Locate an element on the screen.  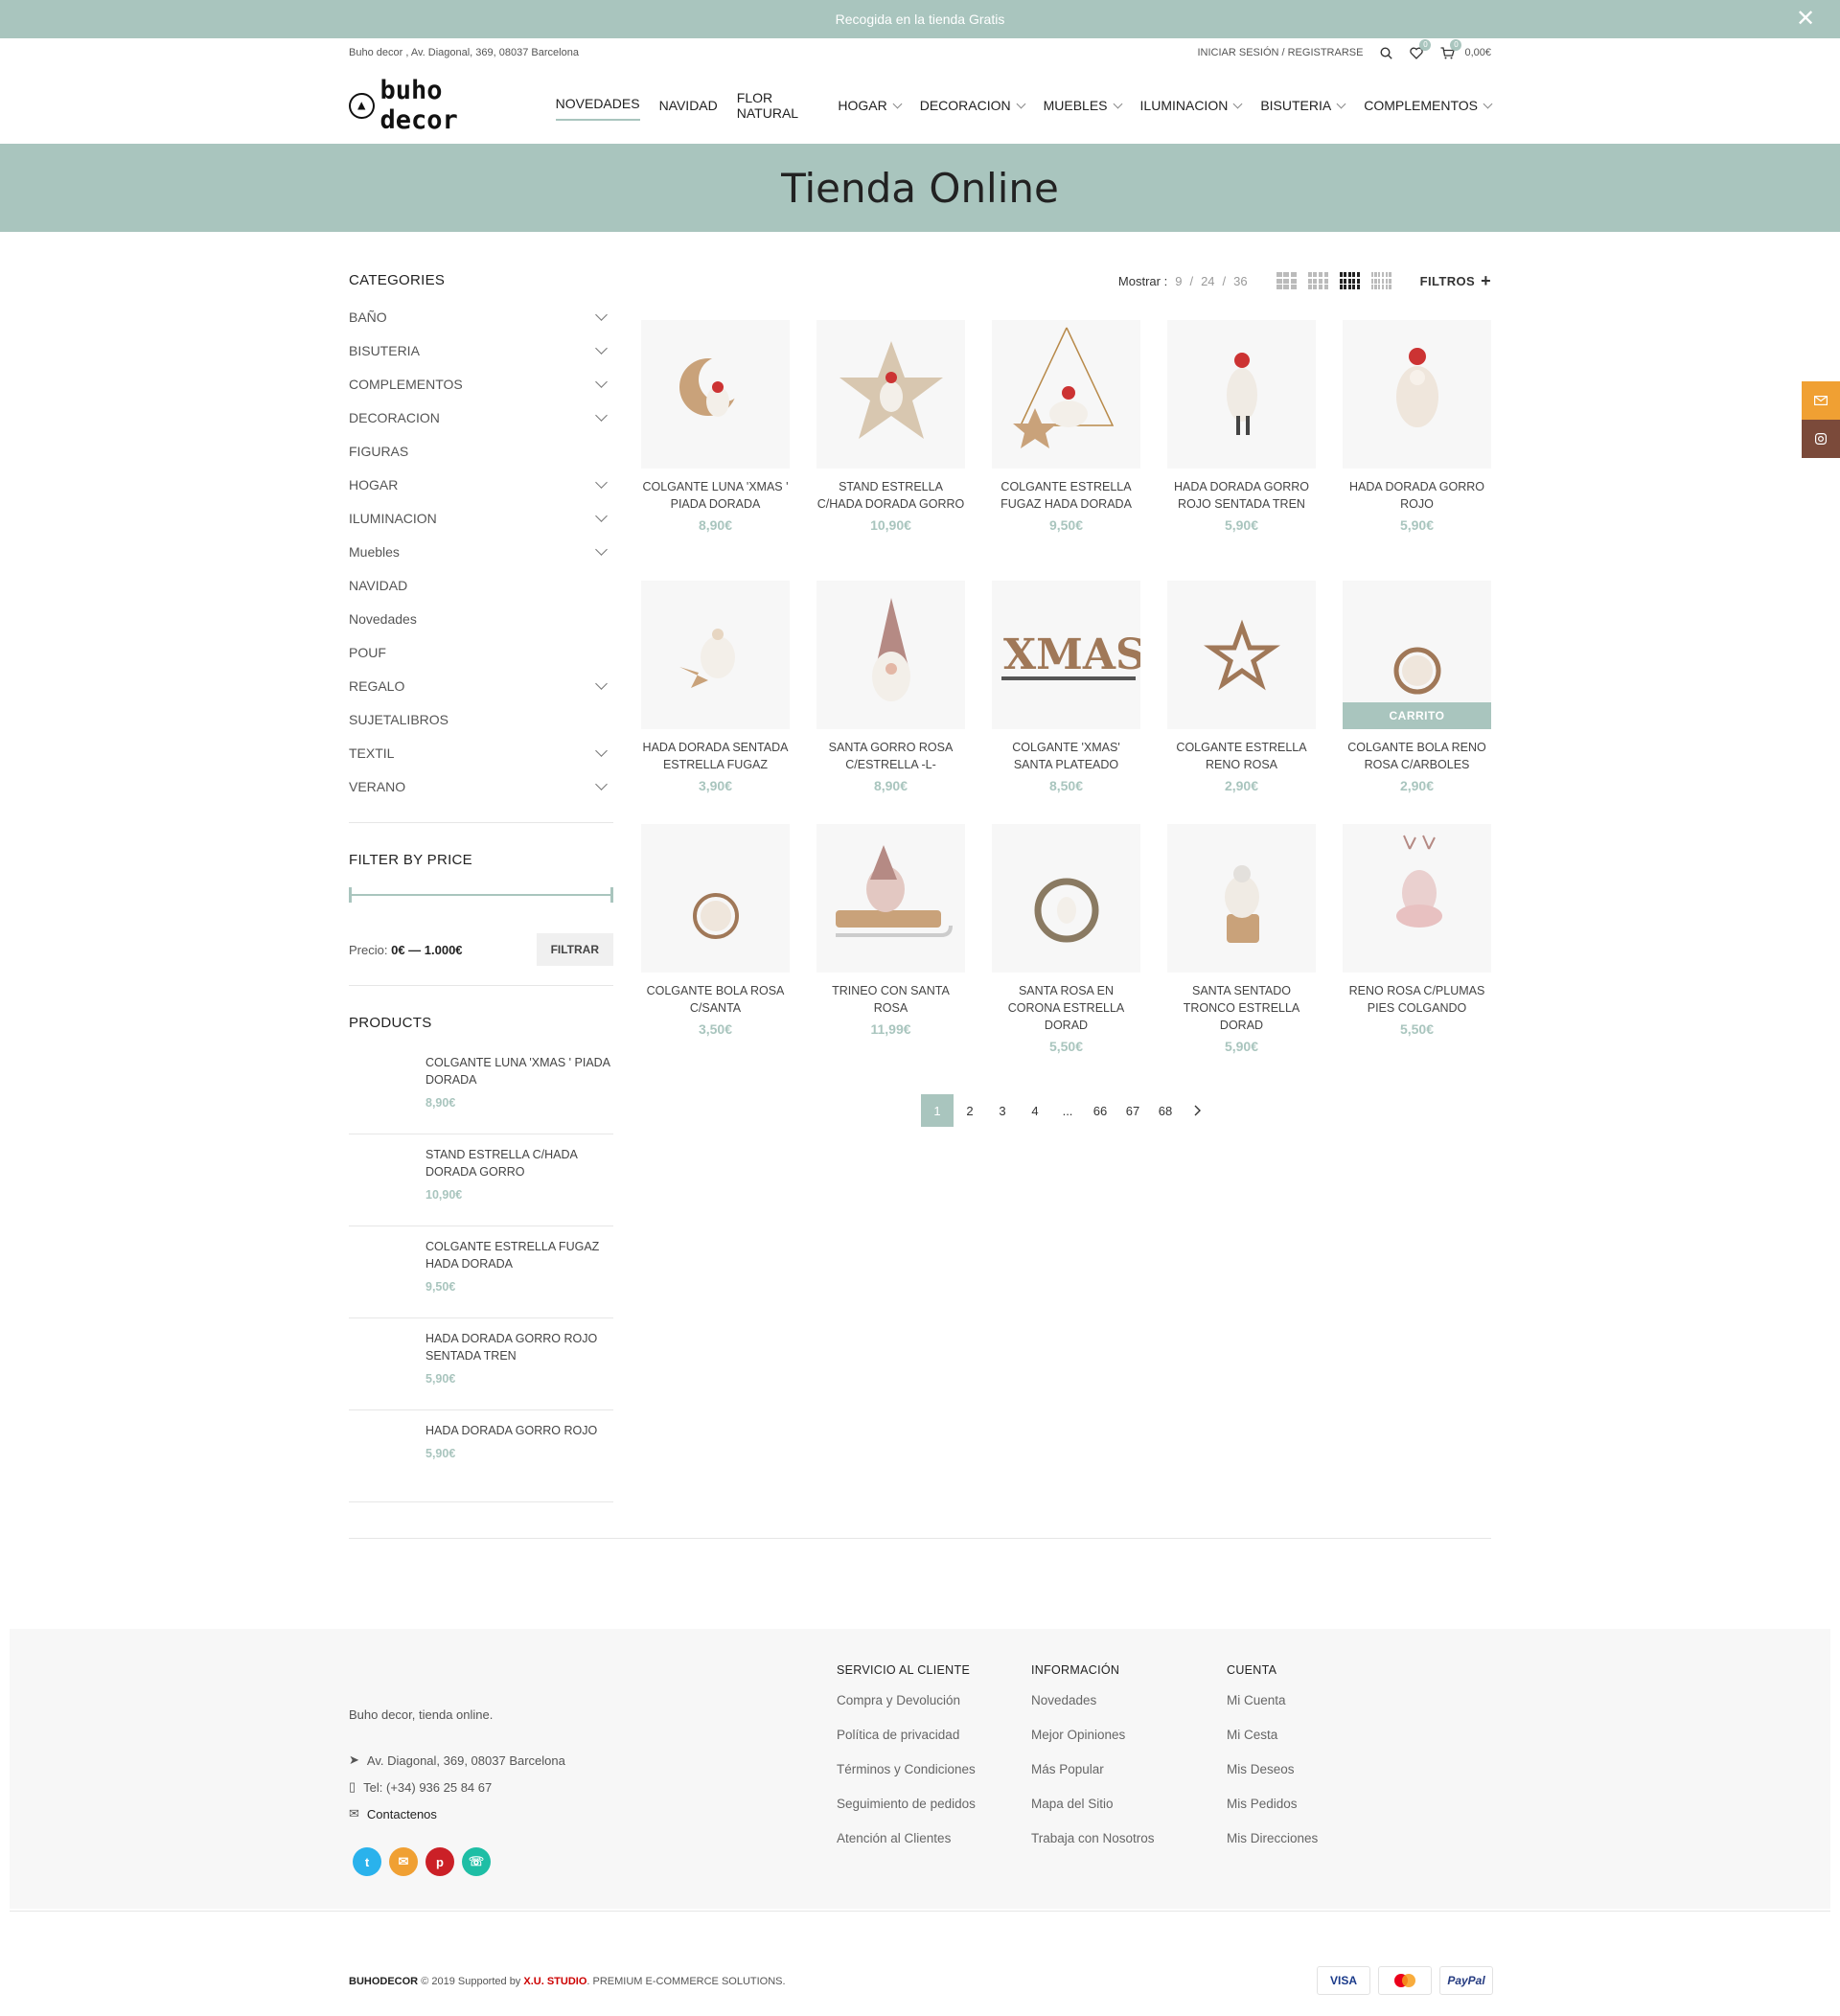
page-link: 1 is located at coordinates (937, 1110).